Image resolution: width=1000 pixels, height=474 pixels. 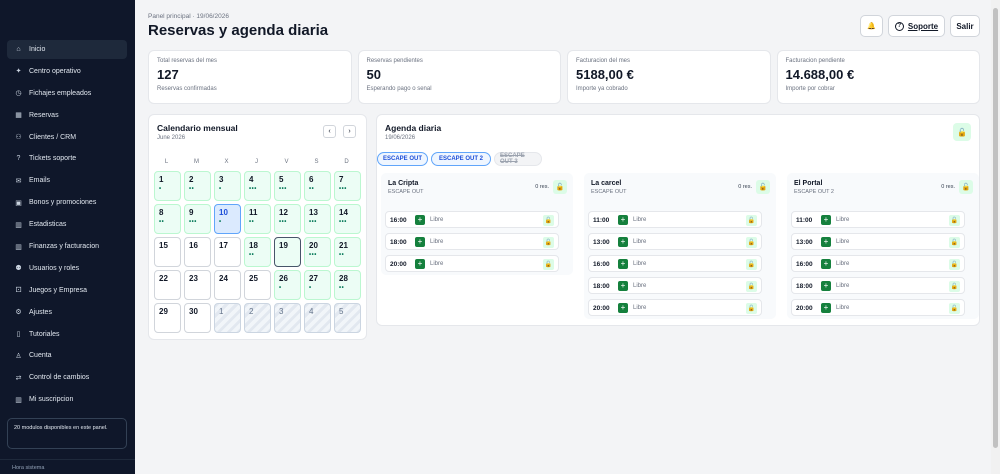 I want to click on calendar-day: 25, so click(x=257, y=285).